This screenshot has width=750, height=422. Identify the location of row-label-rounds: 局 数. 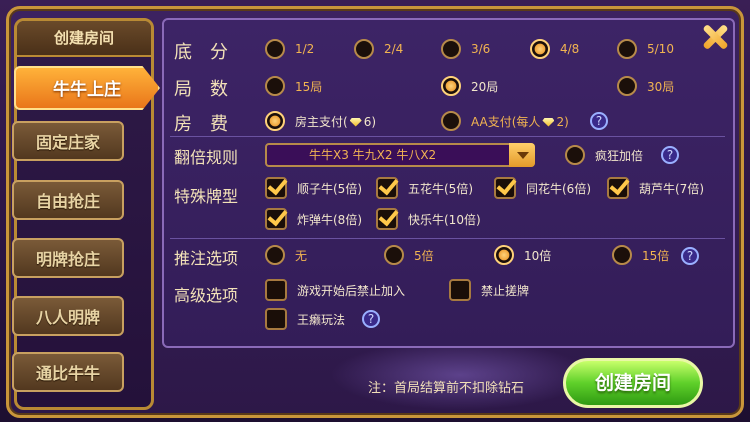
(201, 89).